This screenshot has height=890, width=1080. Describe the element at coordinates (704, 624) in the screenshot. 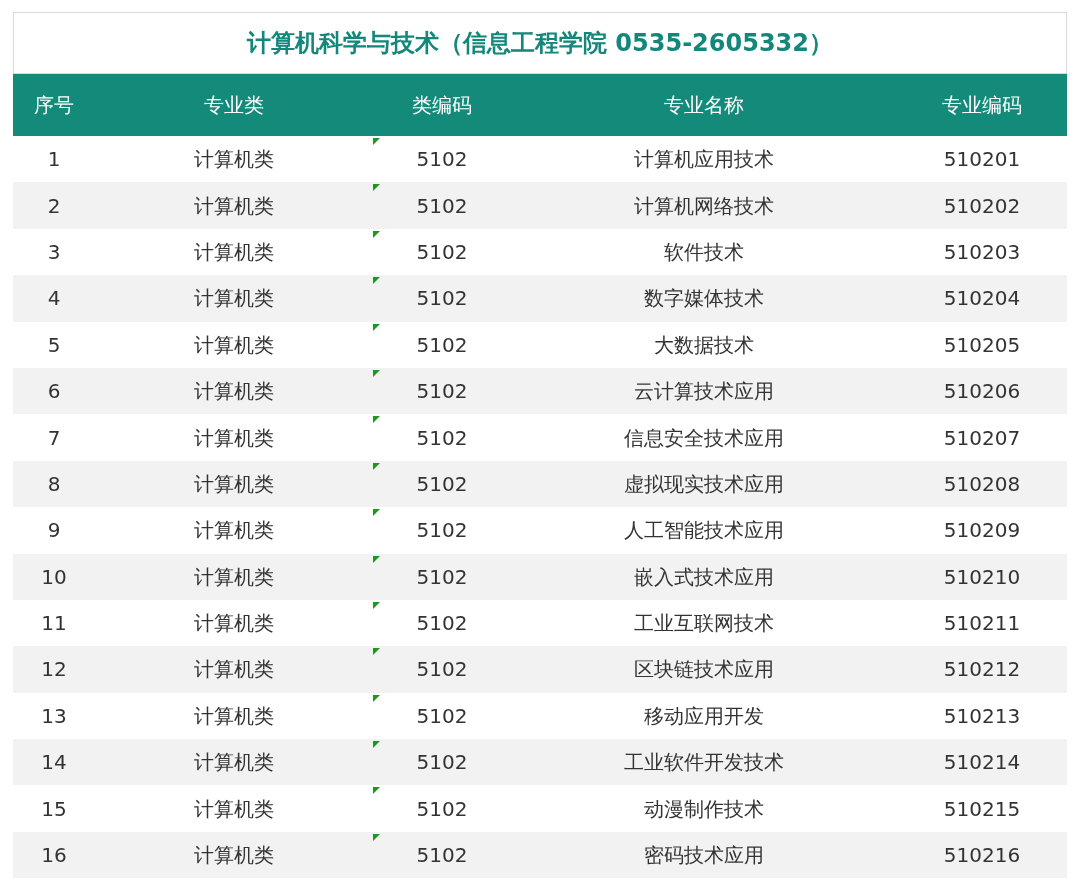

I see `table-cell-text: 工业互联网技术` at that location.